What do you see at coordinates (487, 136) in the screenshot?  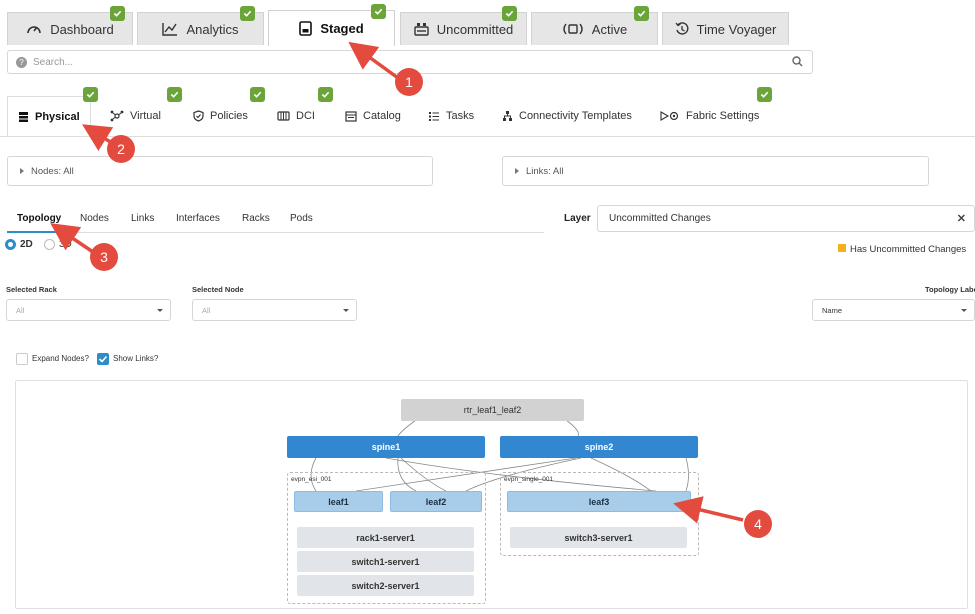 I see `subtab-divider` at bounding box center [487, 136].